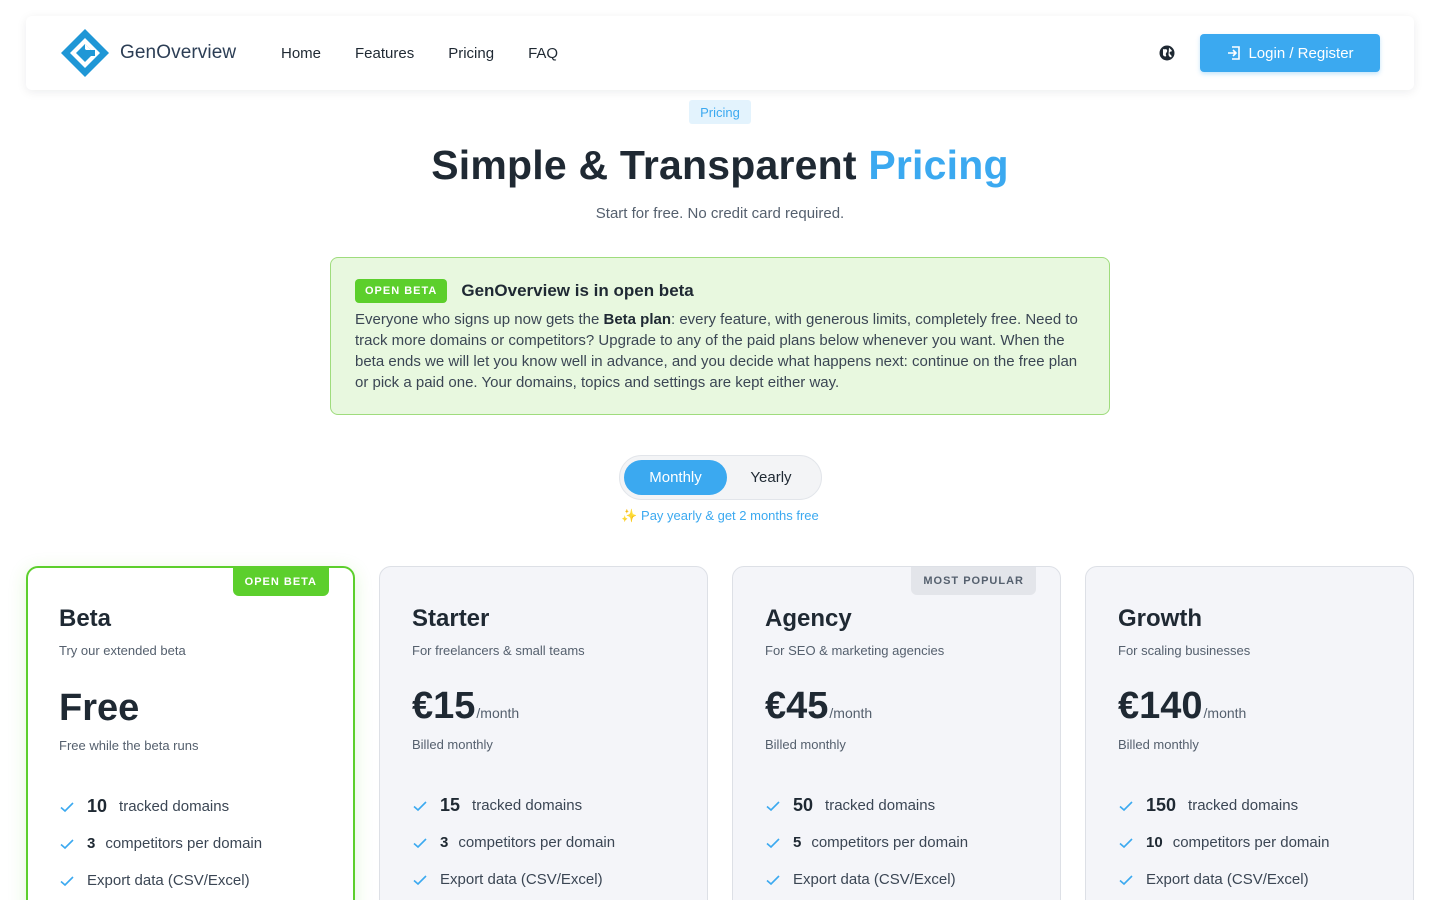 The height and width of the screenshot is (900, 1440). I want to click on plan-price: €140 /month, so click(1182, 706).